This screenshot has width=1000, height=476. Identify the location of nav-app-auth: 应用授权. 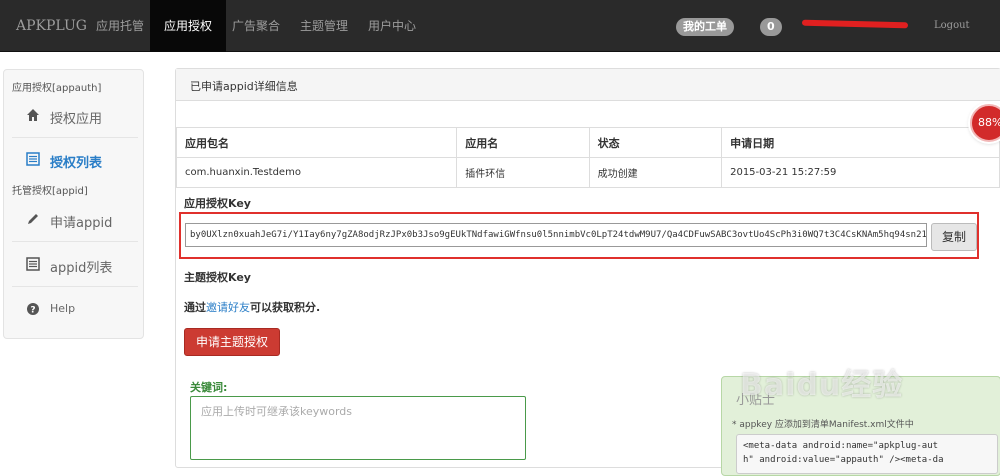
(188, 26).